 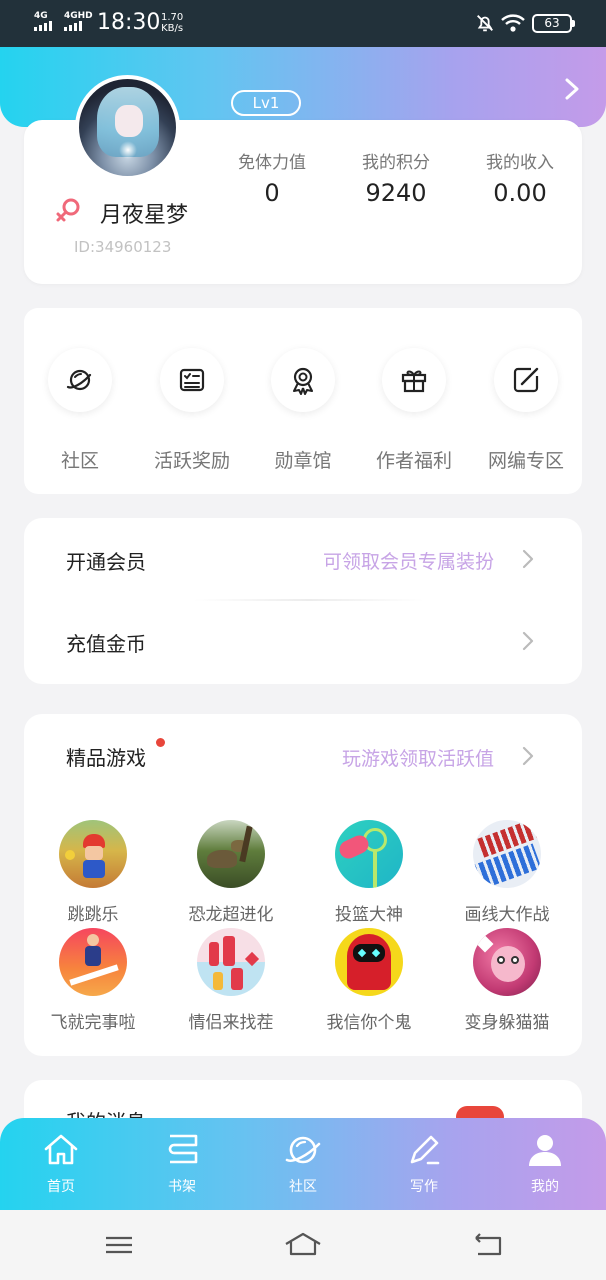 What do you see at coordinates (414, 410) in the screenshot?
I see `quick-item-author-welfare: 作者福利` at bounding box center [414, 410].